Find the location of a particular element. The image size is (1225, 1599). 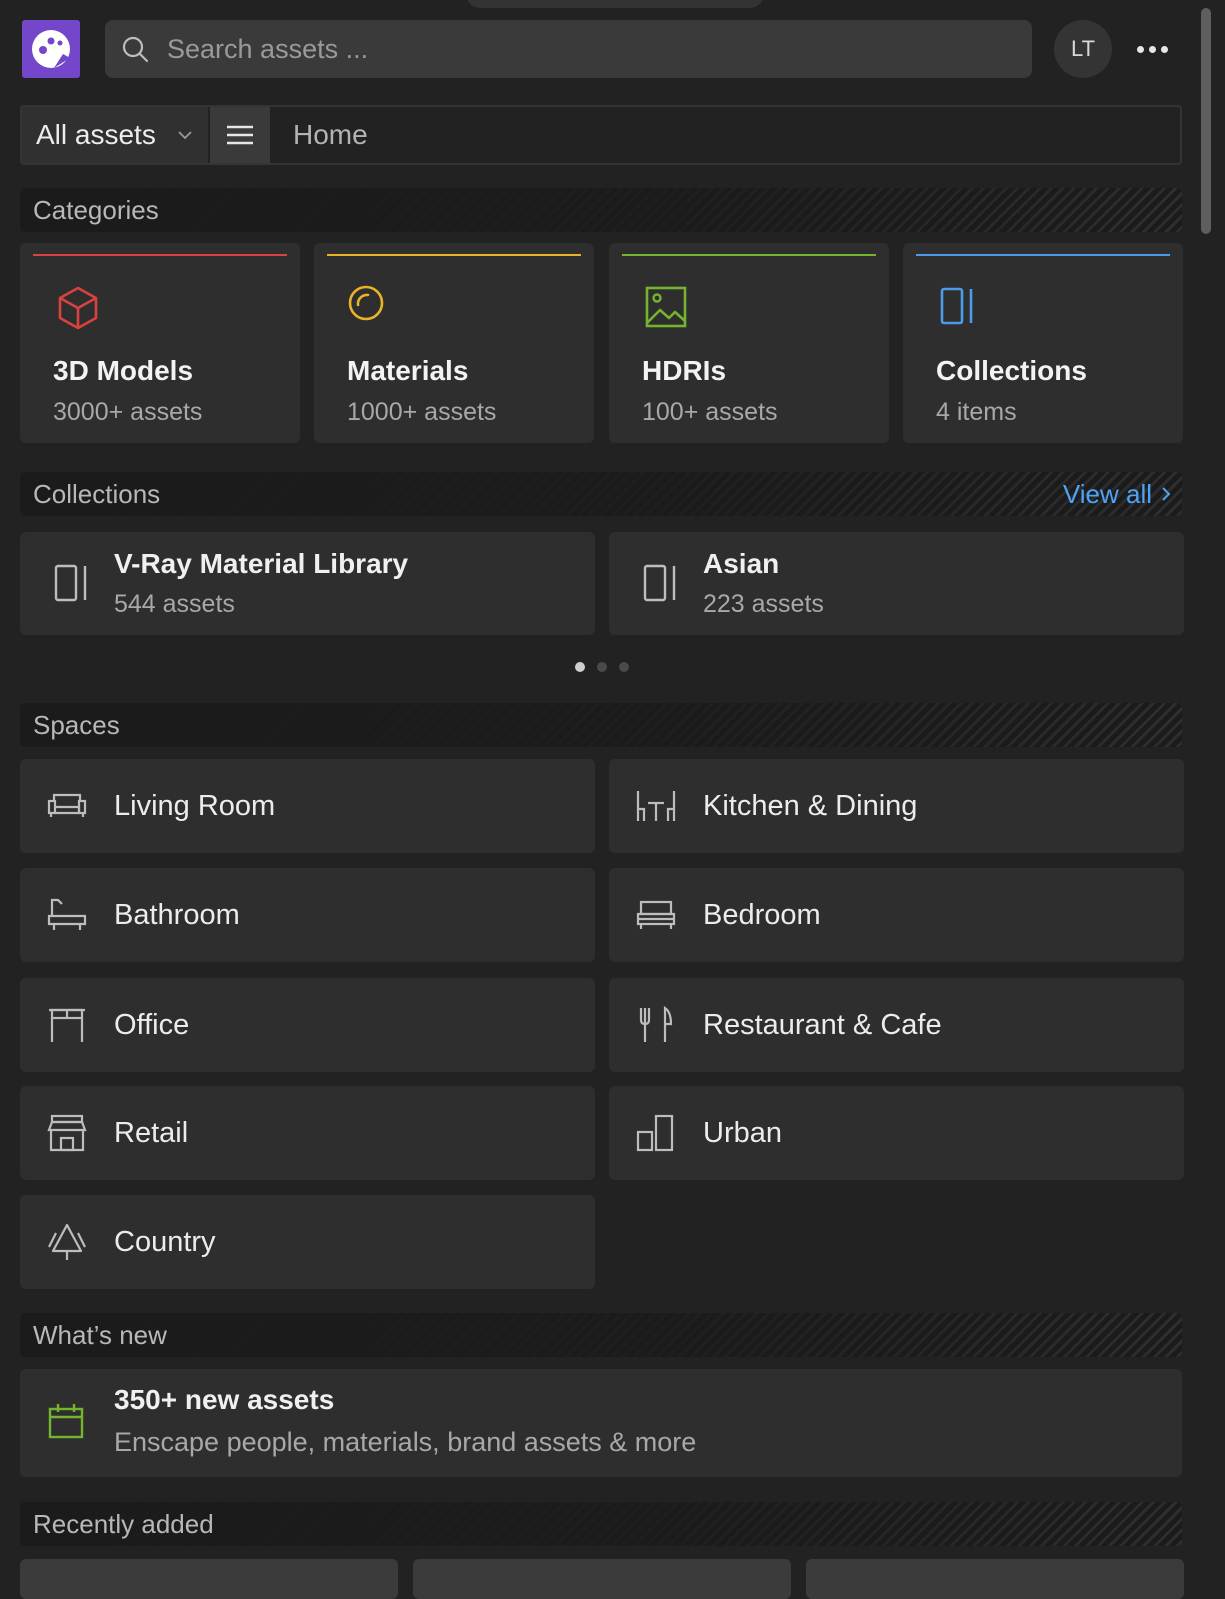

section-title: Categories is located at coordinates (96, 209).